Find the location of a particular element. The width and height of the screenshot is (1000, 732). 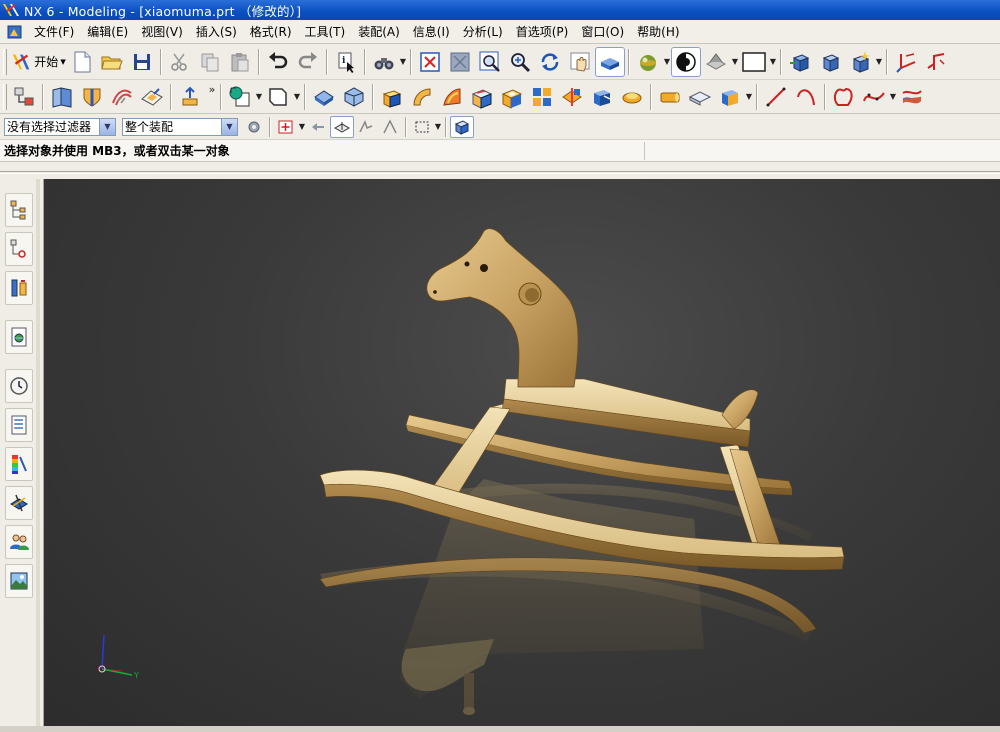

assembly-navigator-button is located at coordinates (24, 97).